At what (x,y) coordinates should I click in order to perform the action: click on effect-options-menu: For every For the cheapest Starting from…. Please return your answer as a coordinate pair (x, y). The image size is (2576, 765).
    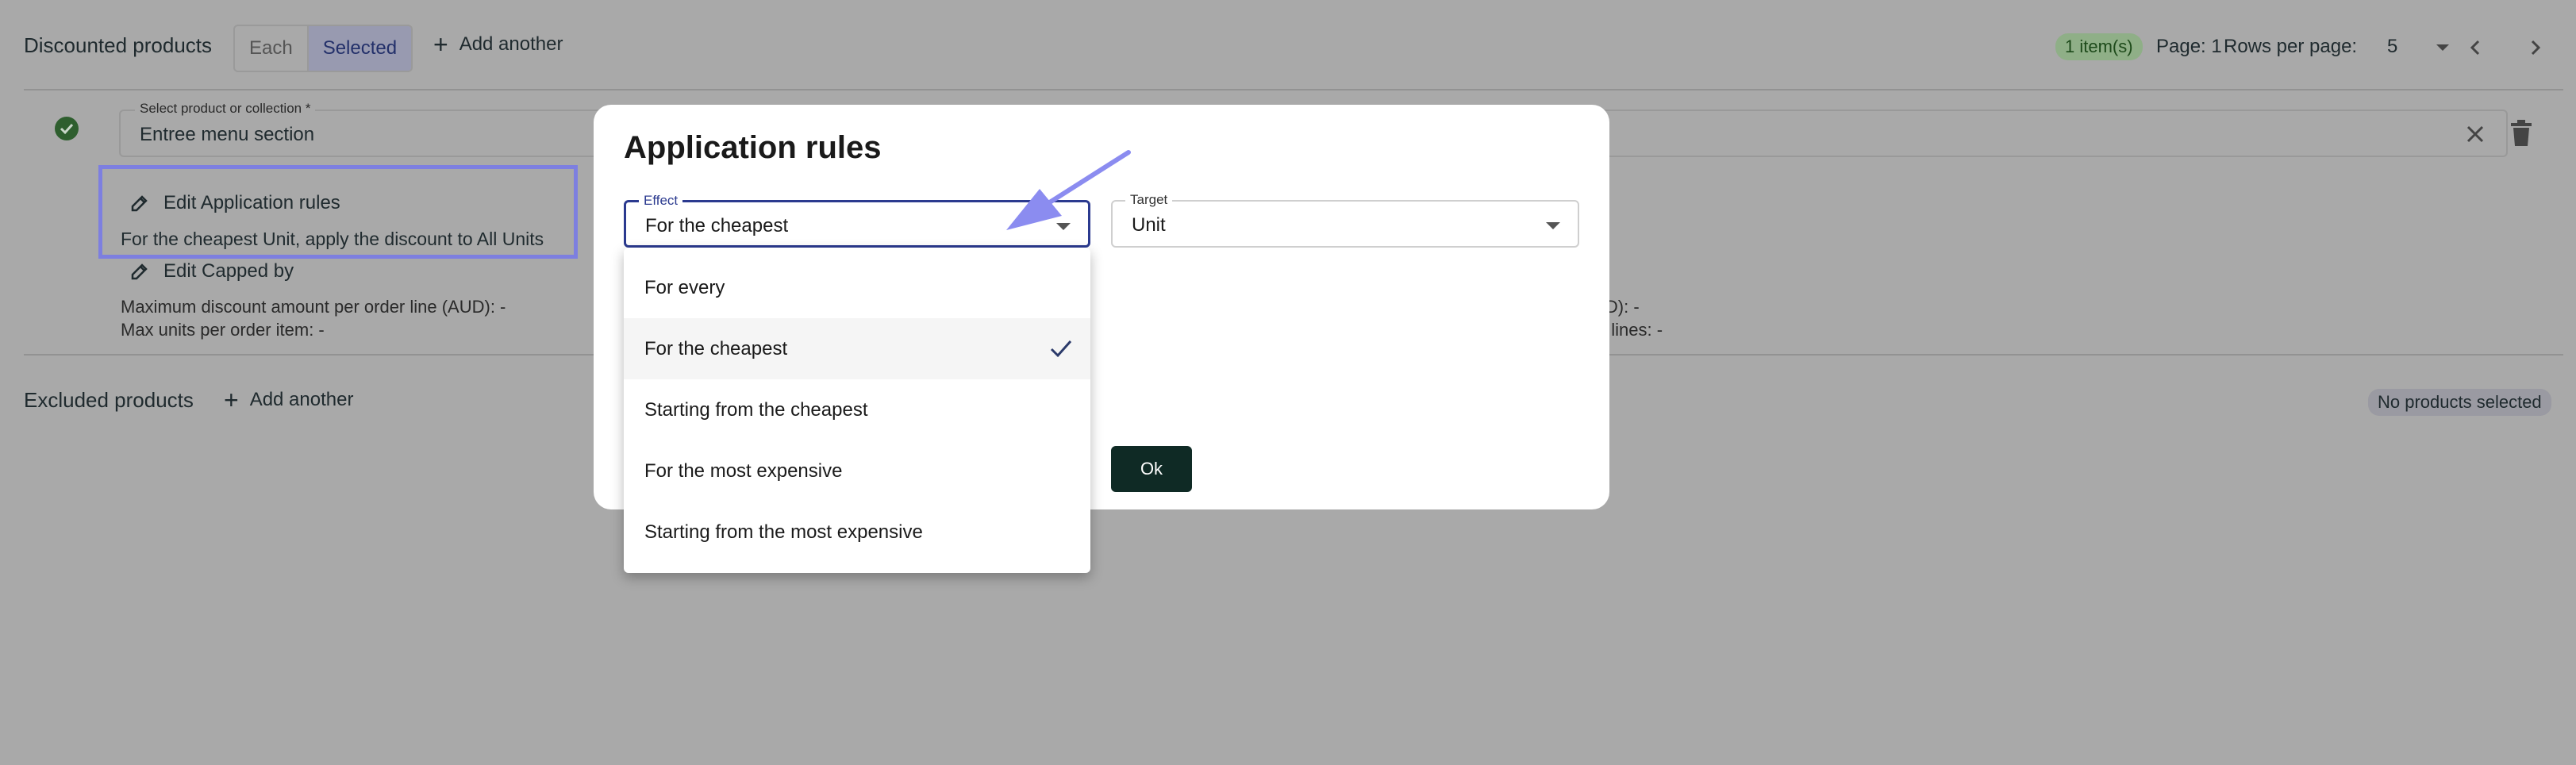
    Looking at the image, I should click on (857, 410).